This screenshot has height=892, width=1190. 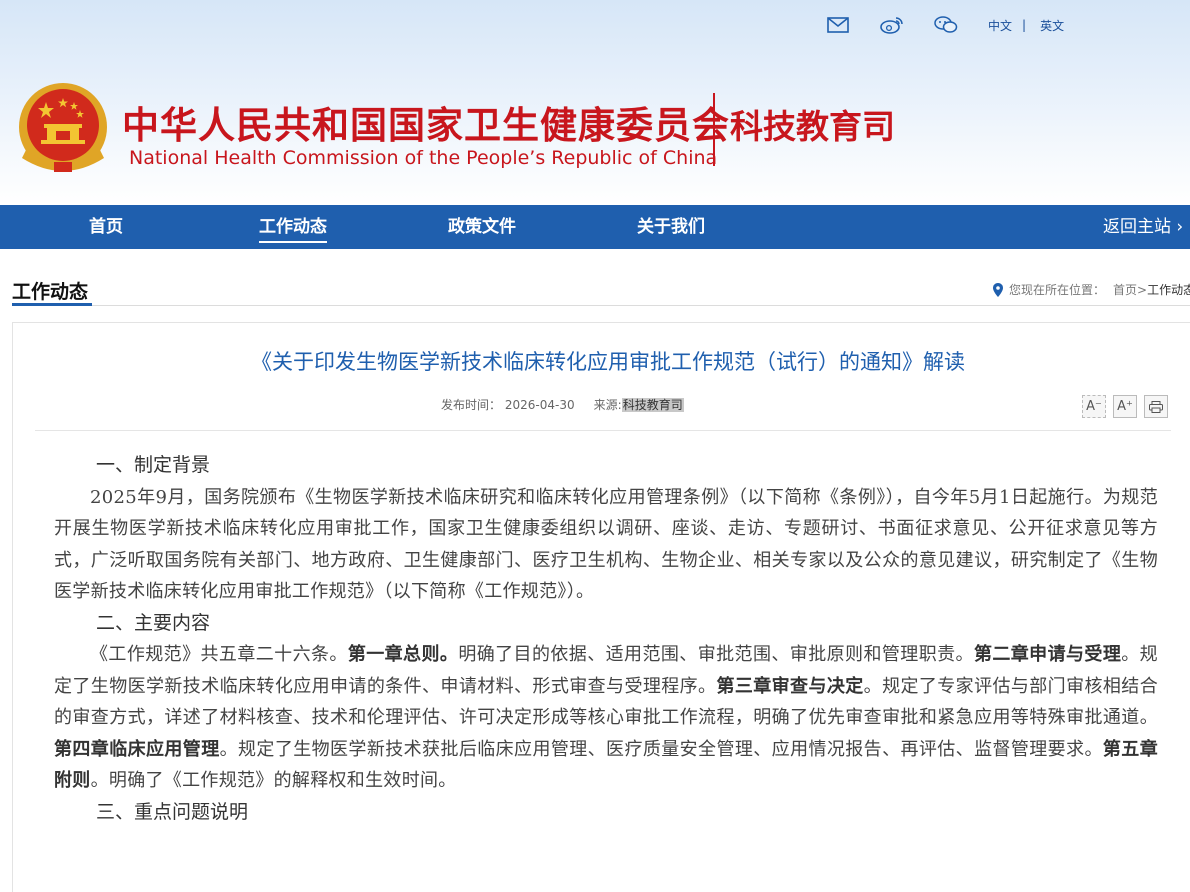 What do you see at coordinates (63, 130) in the screenshot?
I see `national-emblem-logo` at bounding box center [63, 130].